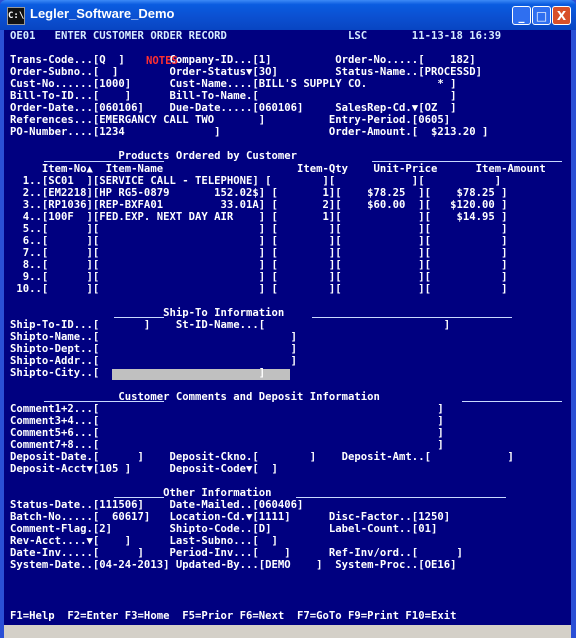 This screenshot has width=576, height=638. Describe the element at coordinates (144, 469) in the screenshot. I see `screen-line-36: Deposit-Acct▼[105 ] Deposit-Code▼[ ]` at that location.